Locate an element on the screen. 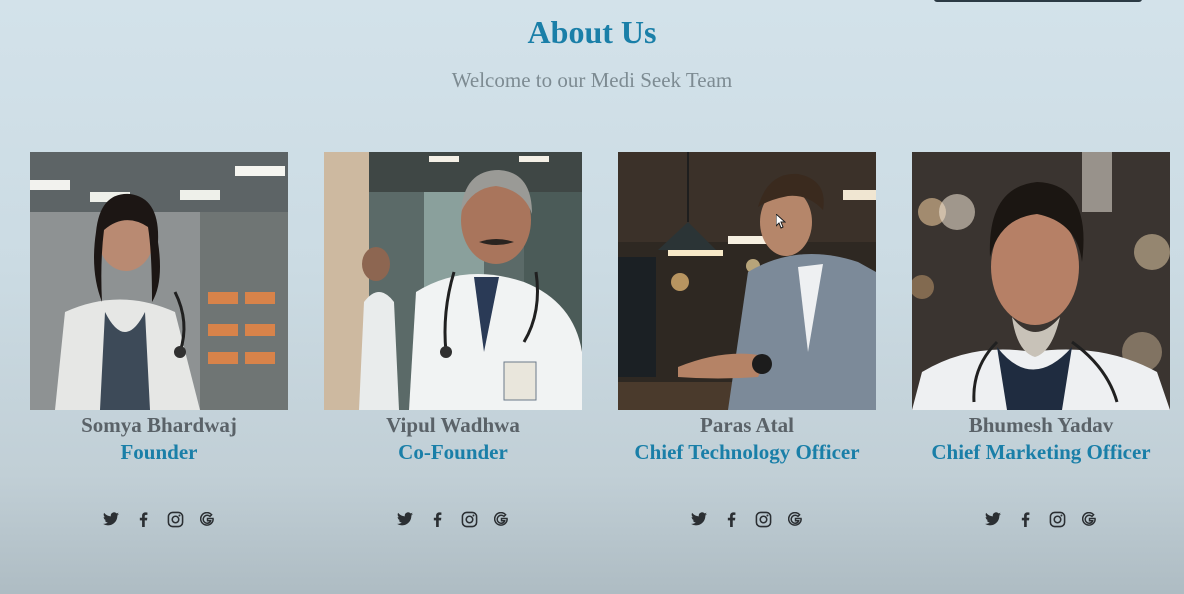  team-member-name: Vipul Wadhwa is located at coordinates (453, 425).